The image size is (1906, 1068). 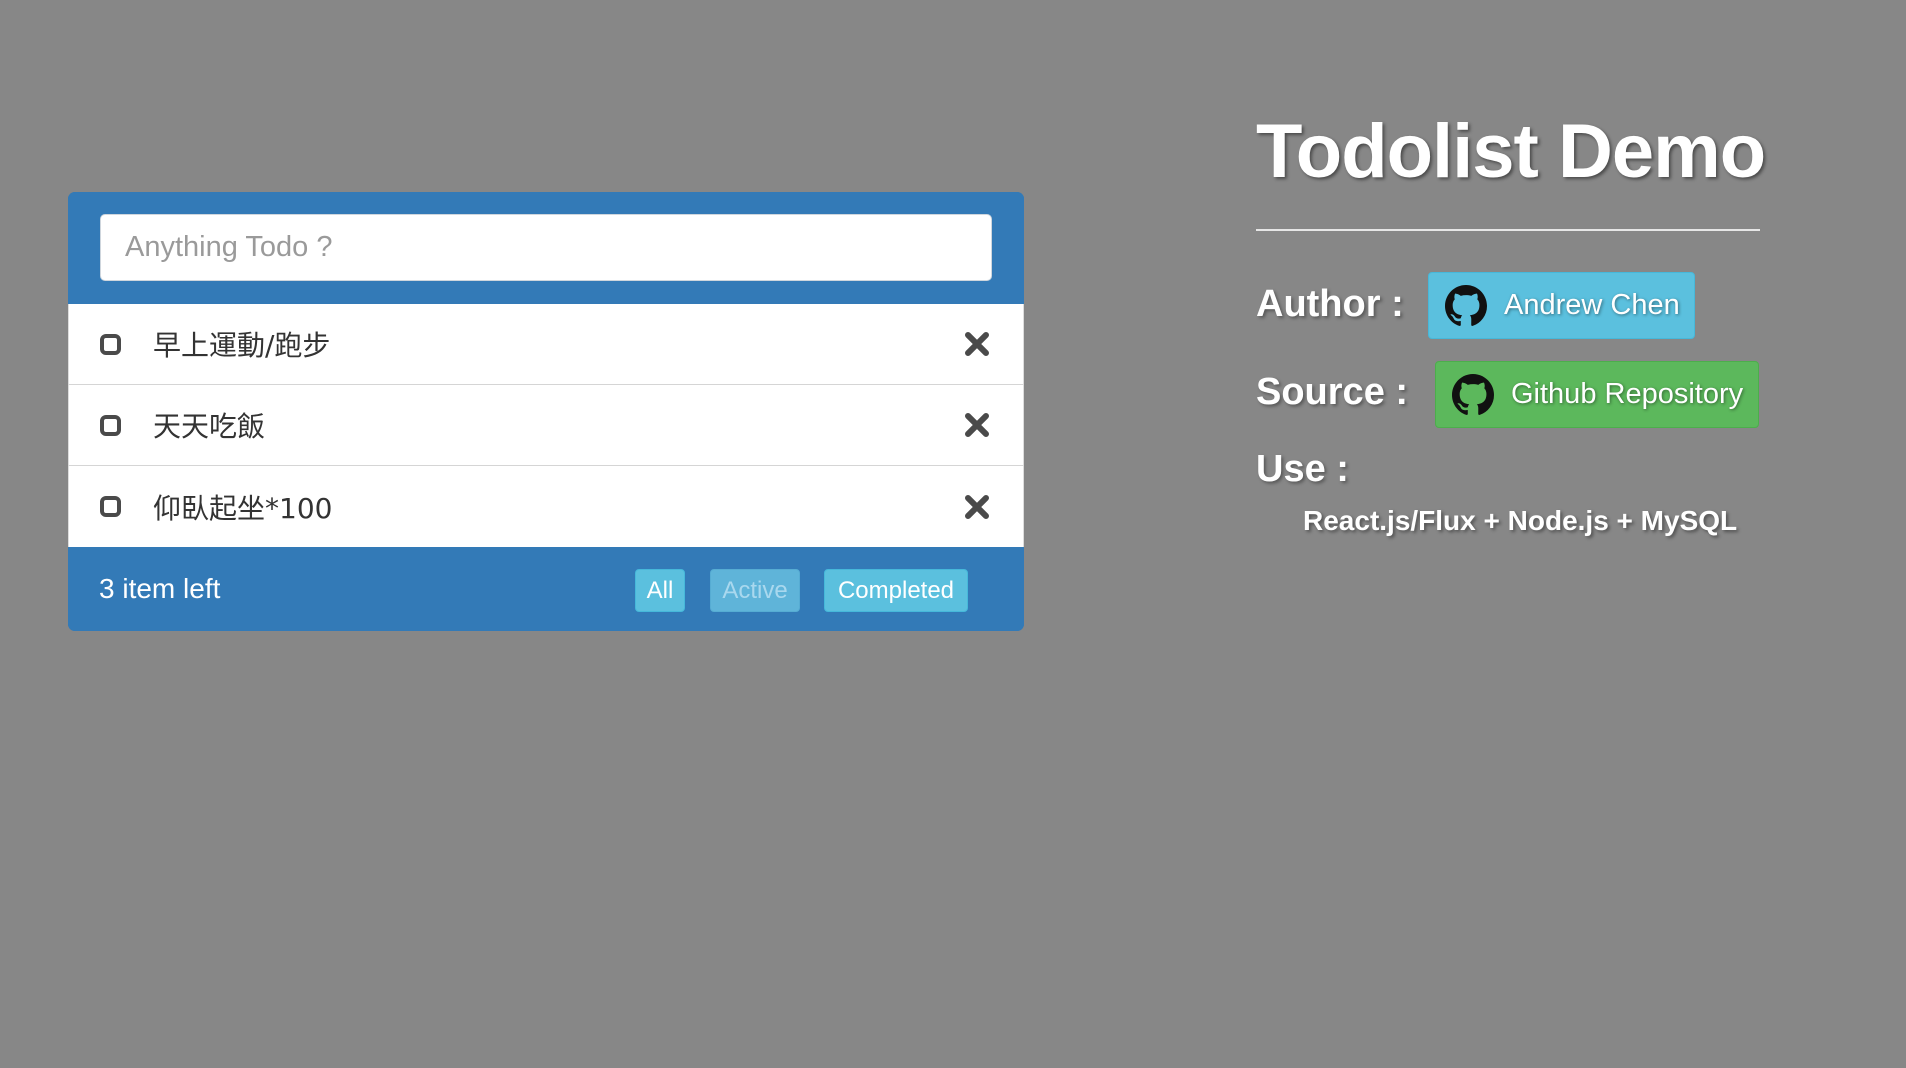 What do you see at coordinates (660, 590) in the screenshot?
I see `filter-all-button: All` at bounding box center [660, 590].